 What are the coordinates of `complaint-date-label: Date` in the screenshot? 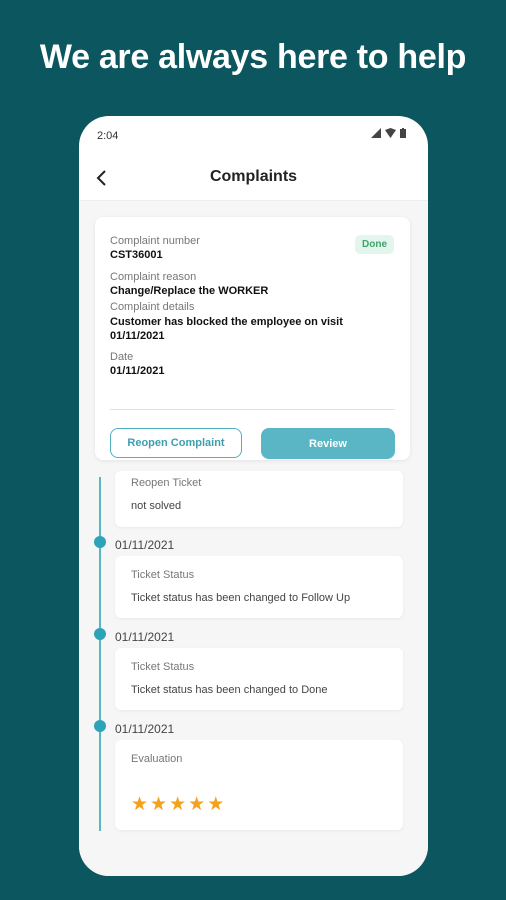 It's located at (122, 357).